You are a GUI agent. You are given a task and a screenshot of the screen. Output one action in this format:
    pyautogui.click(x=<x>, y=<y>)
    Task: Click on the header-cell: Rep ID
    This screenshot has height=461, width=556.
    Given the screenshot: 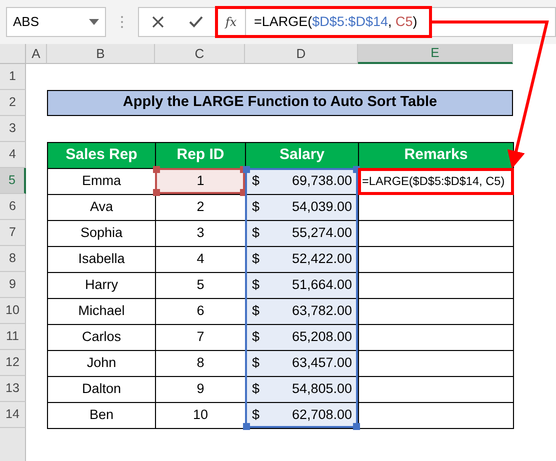 What is the action you would take?
    pyautogui.click(x=200, y=155)
    